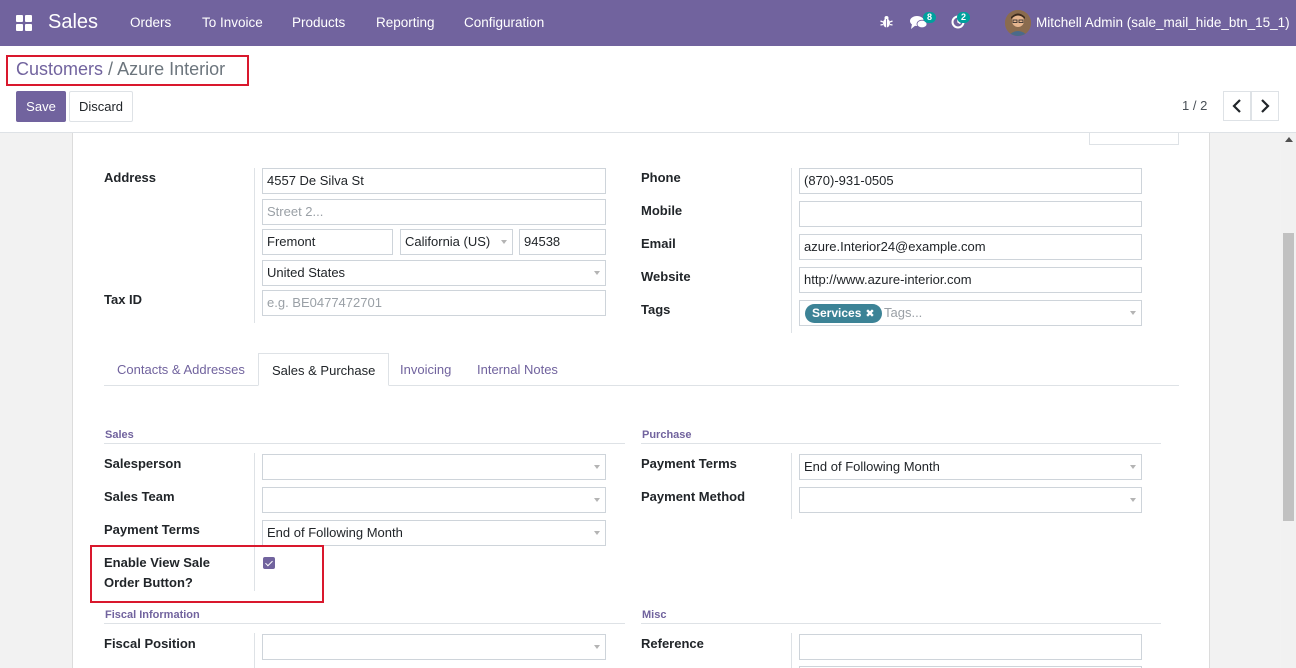  I want to click on mobile-input, so click(970, 214).